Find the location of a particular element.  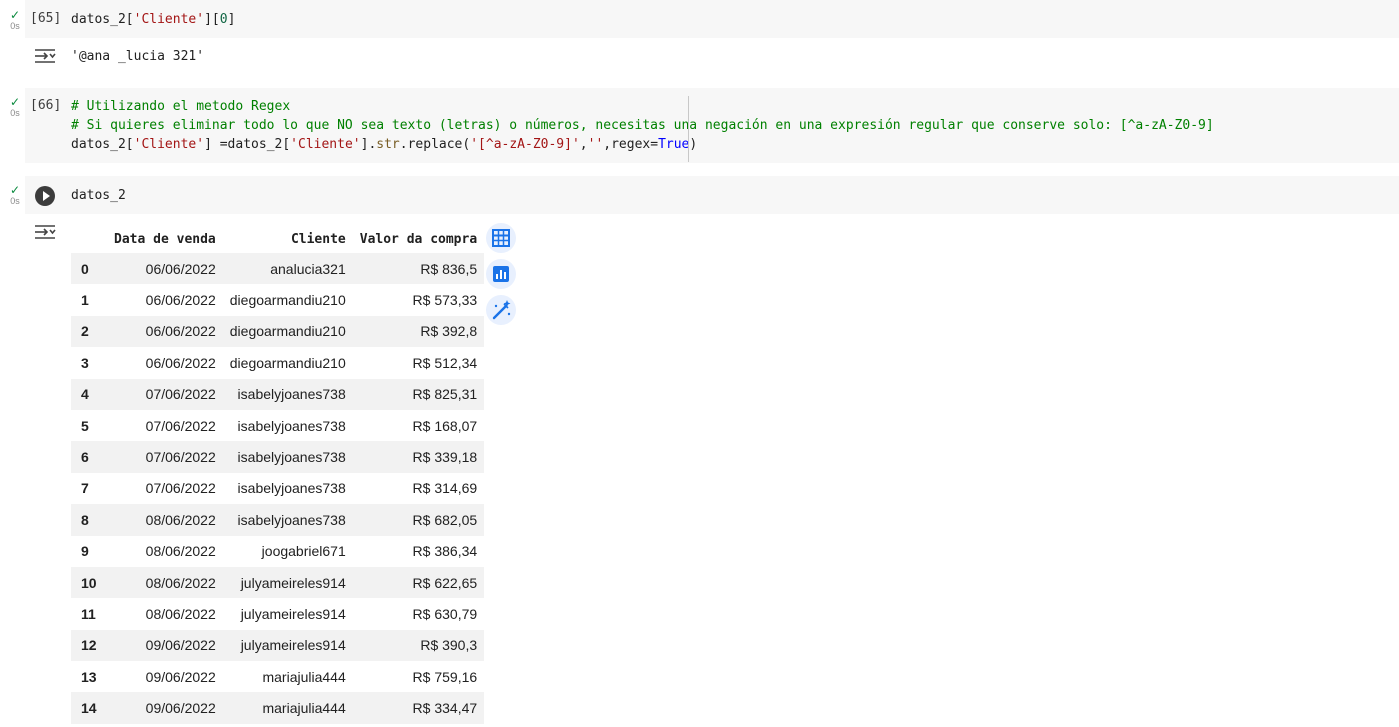

code-token: , is located at coordinates (583, 144).